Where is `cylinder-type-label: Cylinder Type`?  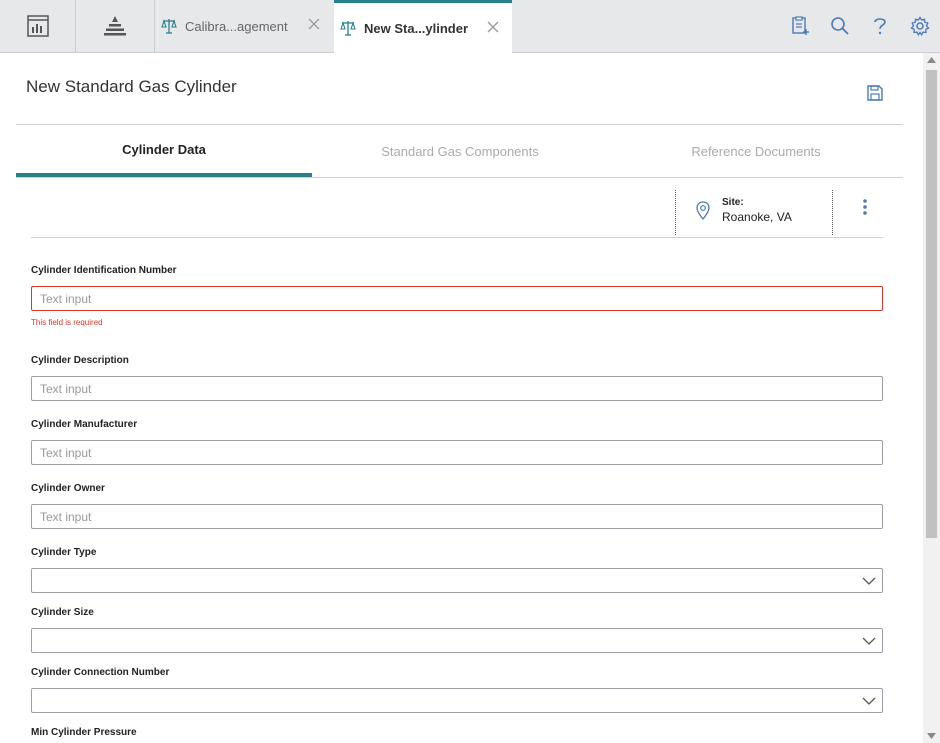 cylinder-type-label: Cylinder Type is located at coordinates (64, 552).